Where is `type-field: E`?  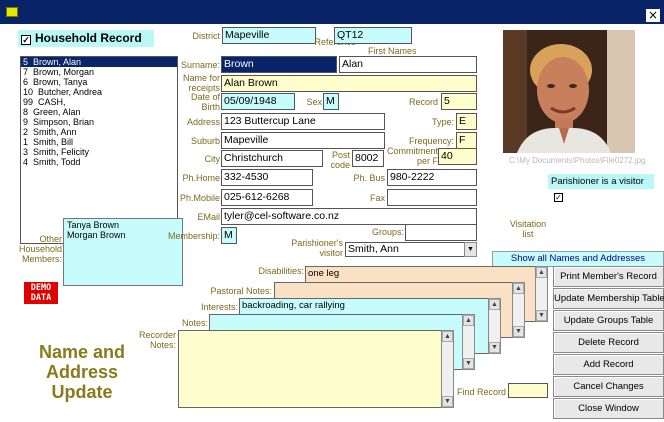 type-field: E is located at coordinates (466, 121).